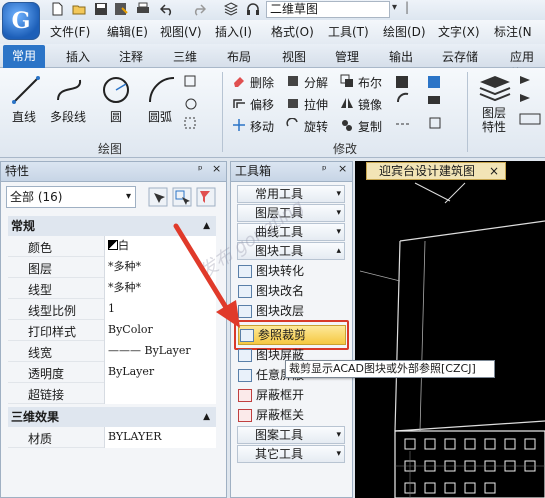 Image resolution: width=545 pixels, height=498 pixels. Describe the element at coordinates (116, 116) in the screenshot. I see `circle-label: 圆` at that location.